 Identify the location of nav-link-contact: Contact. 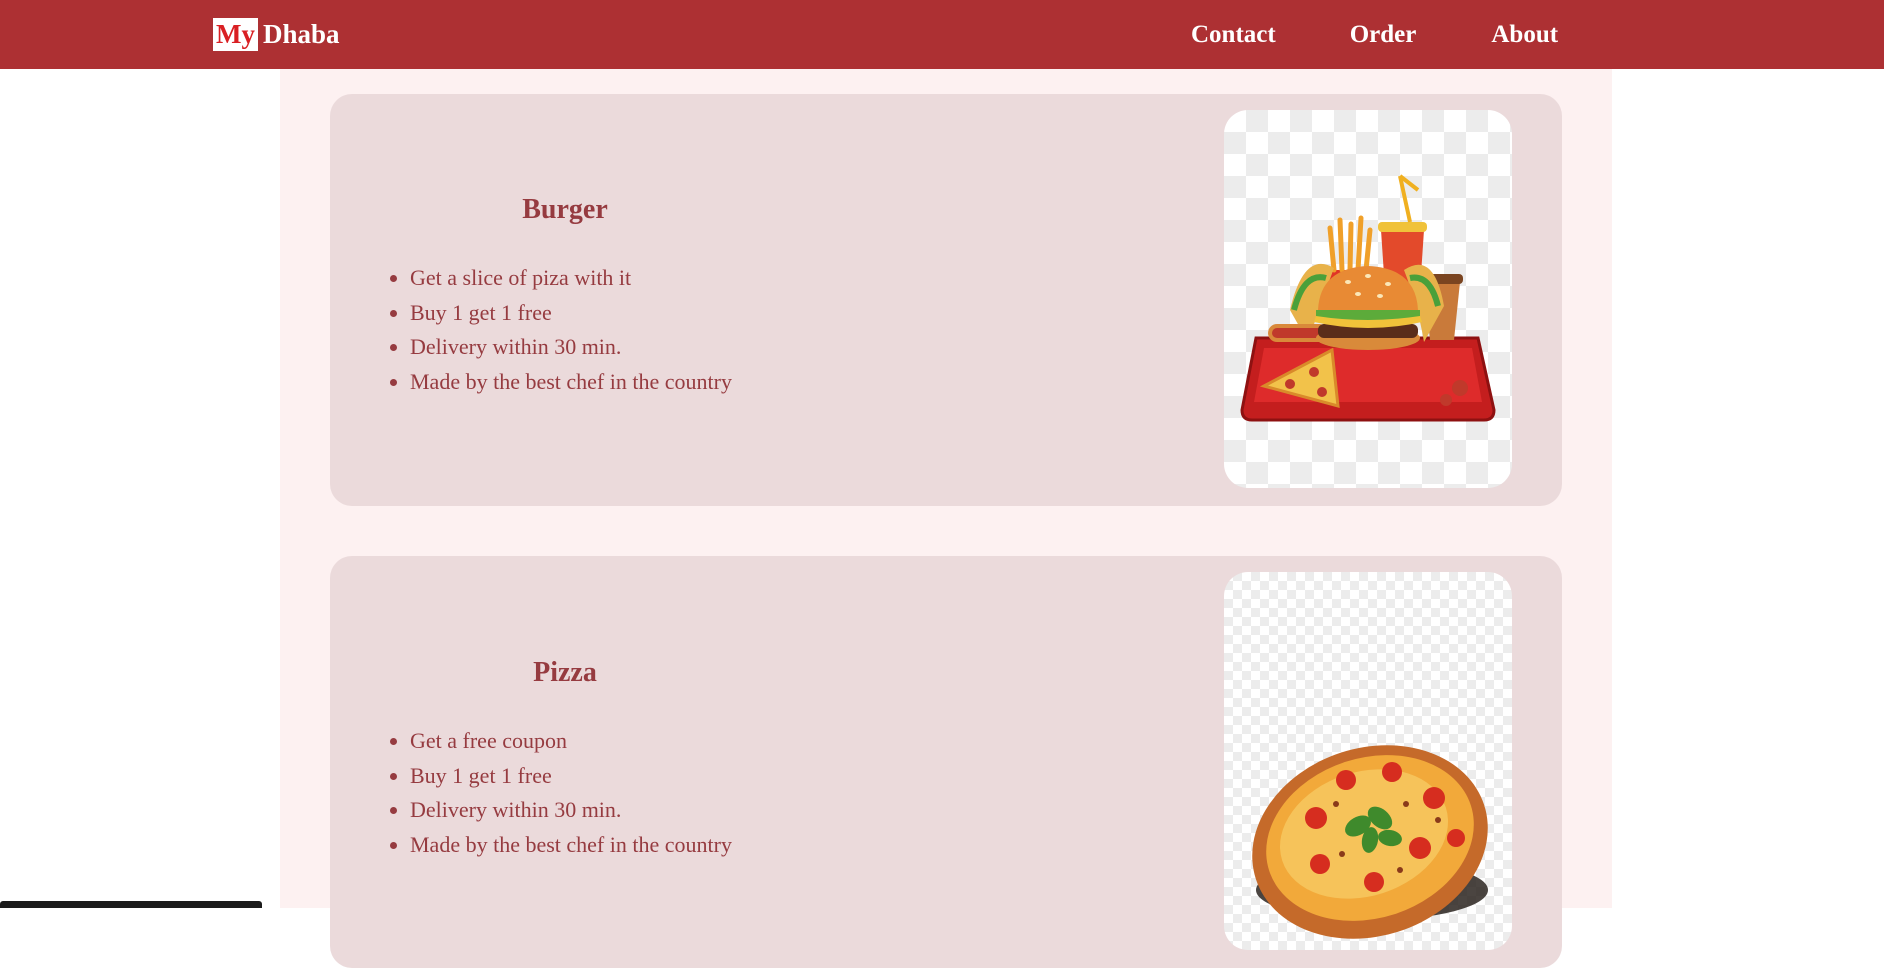
(1233, 34).